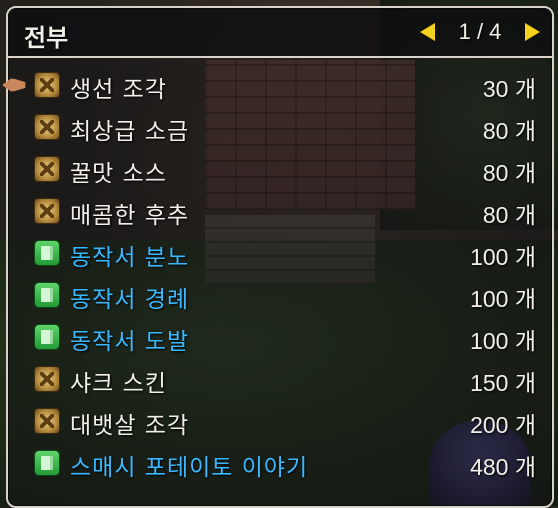  What do you see at coordinates (280, 127) in the screenshot?
I see `list-item: 최상급 소금 80 개` at bounding box center [280, 127].